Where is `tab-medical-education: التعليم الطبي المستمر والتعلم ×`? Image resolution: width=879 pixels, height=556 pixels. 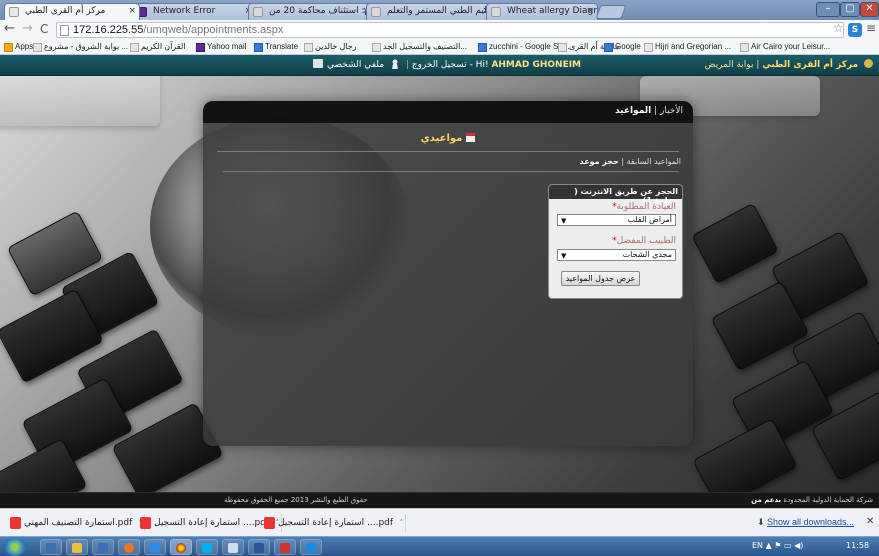 tab-medical-education: التعليم الطبي المستمر والتعلم × is located at coordinates (430, 11).